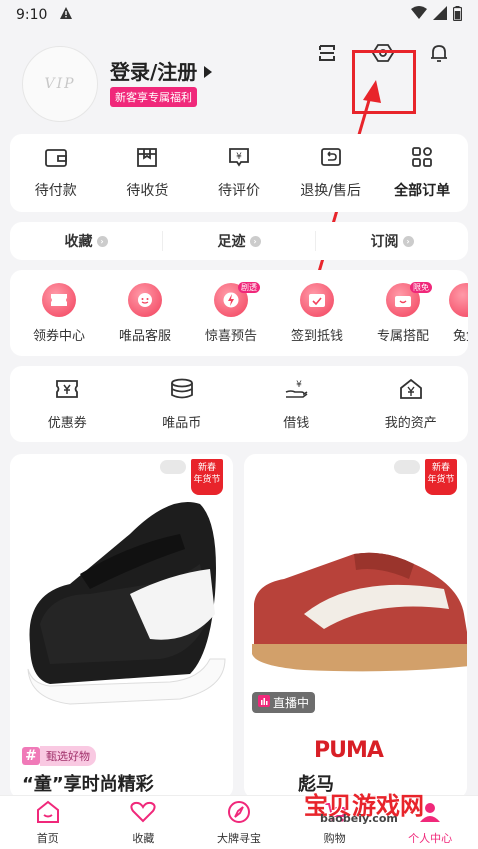 The width and height of the screenshot is (478, 849). I want to click on service-surprise-preview: 剧透 惊喜预告, so click(231, 313).